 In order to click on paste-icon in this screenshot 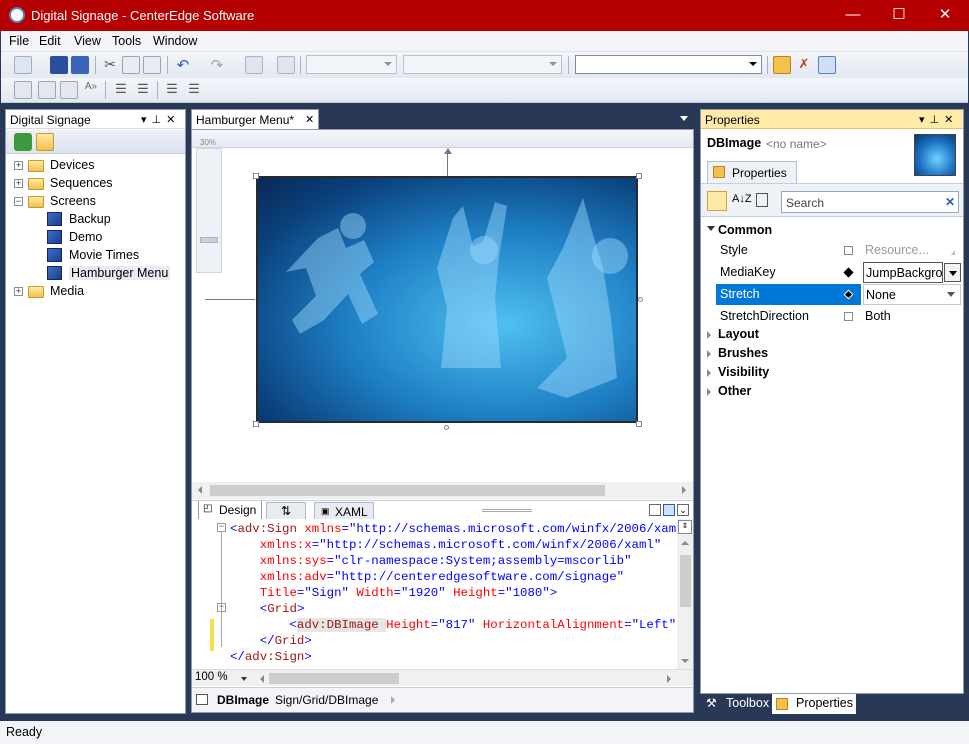, I will do `click(152, 65)`.